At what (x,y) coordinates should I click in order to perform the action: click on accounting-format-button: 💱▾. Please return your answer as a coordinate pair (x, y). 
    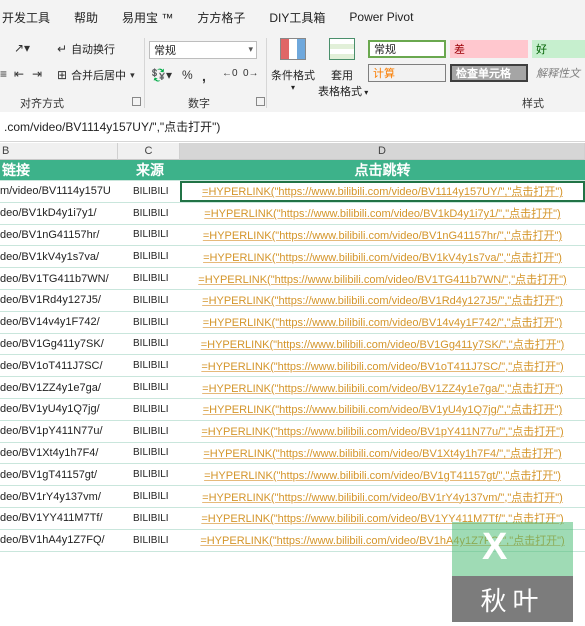
    Looking at the image, I should click on (161, 75).